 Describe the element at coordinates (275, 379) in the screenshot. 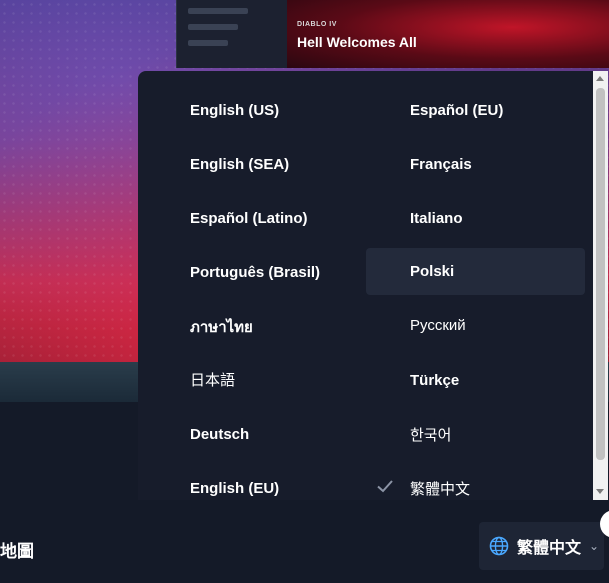

I see `language-option-japanese: 日本語` at that location.